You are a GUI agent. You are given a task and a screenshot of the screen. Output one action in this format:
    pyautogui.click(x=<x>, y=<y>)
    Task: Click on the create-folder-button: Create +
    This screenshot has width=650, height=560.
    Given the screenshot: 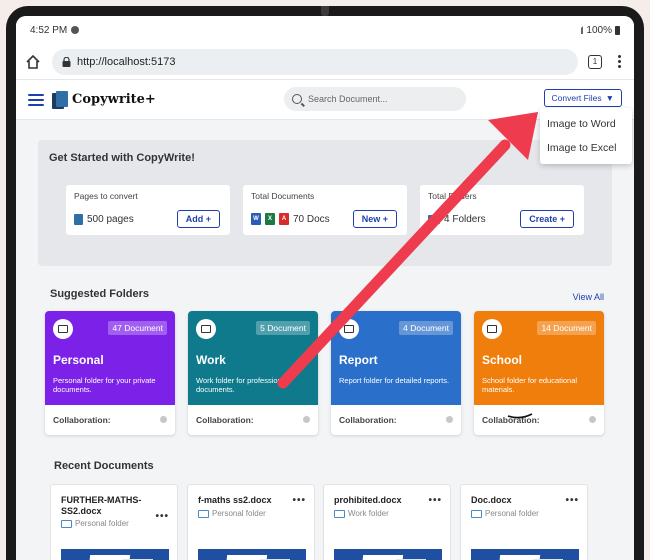 What is the action you would take?
    pyautogui.click(x=547, y=219)
    